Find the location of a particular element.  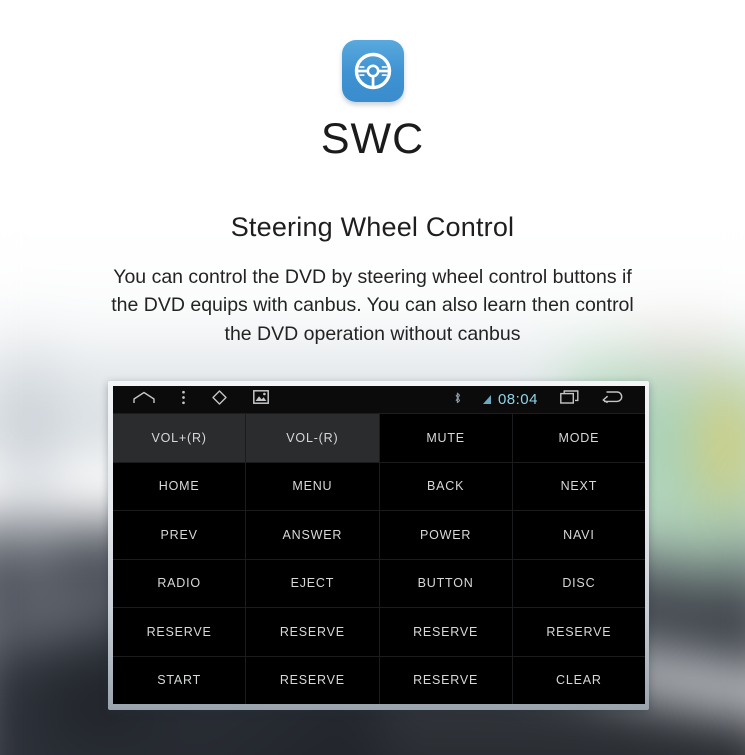

swc-button: PREV is located at coordinates (179, 535).